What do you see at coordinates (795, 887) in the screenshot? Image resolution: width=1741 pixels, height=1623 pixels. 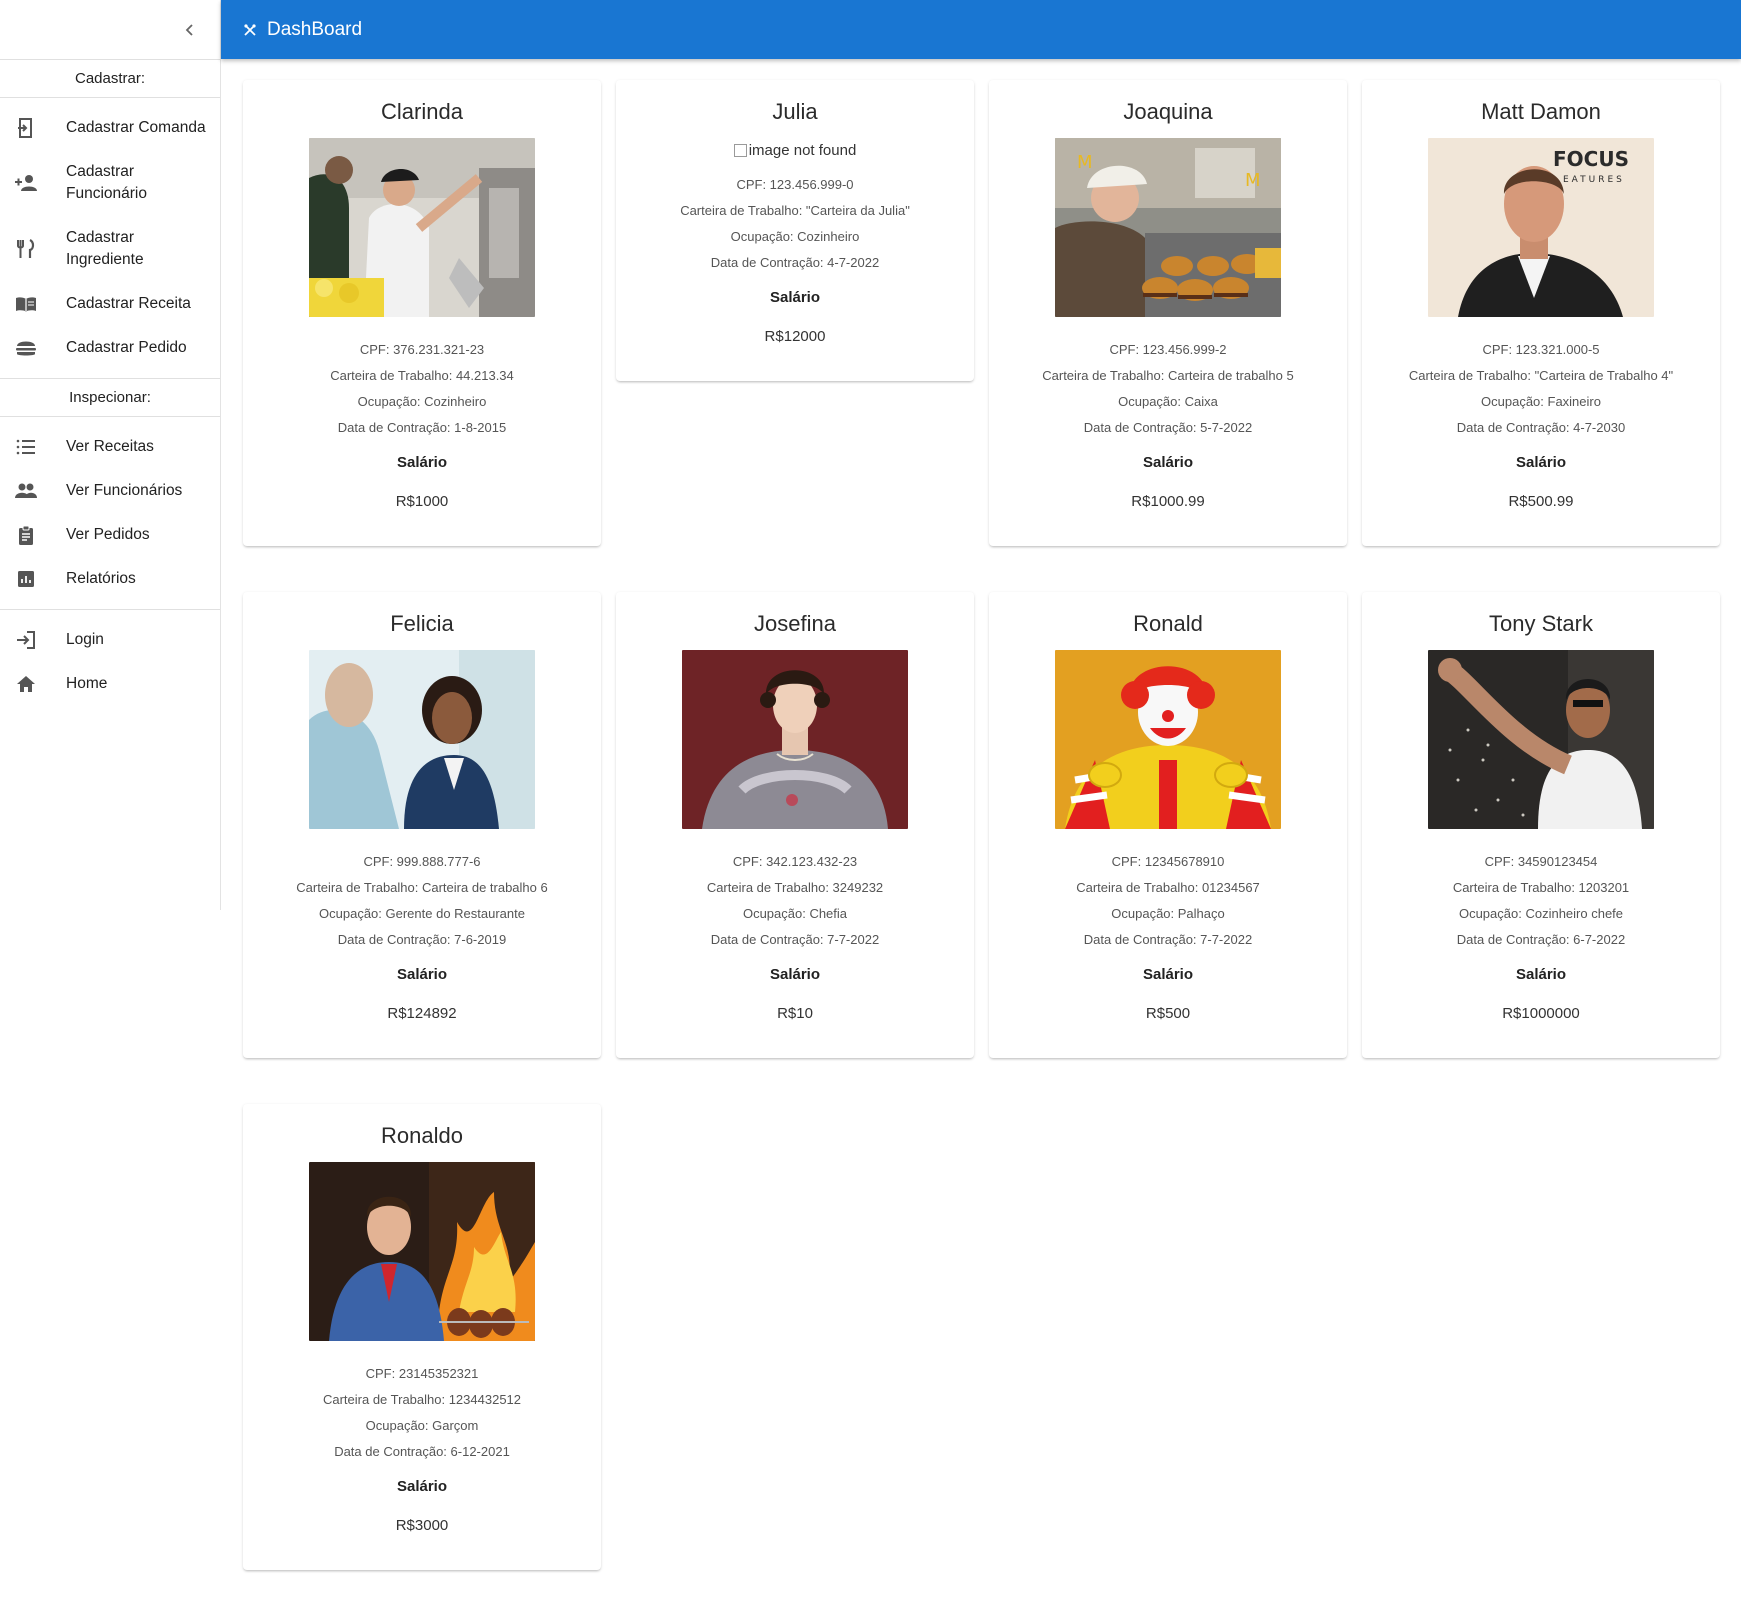 I see `employee-carteira: Carteira de Trabalho: 3249232` at bounding box center [795, 887].